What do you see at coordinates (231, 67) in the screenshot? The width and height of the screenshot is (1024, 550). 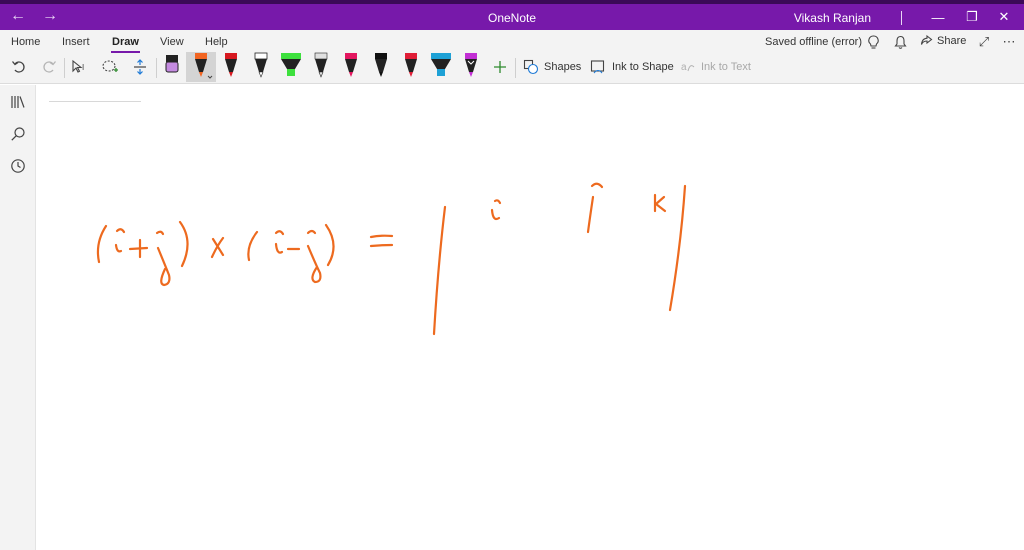 I see `red-pen-tool` at bounding box center [231, 67].